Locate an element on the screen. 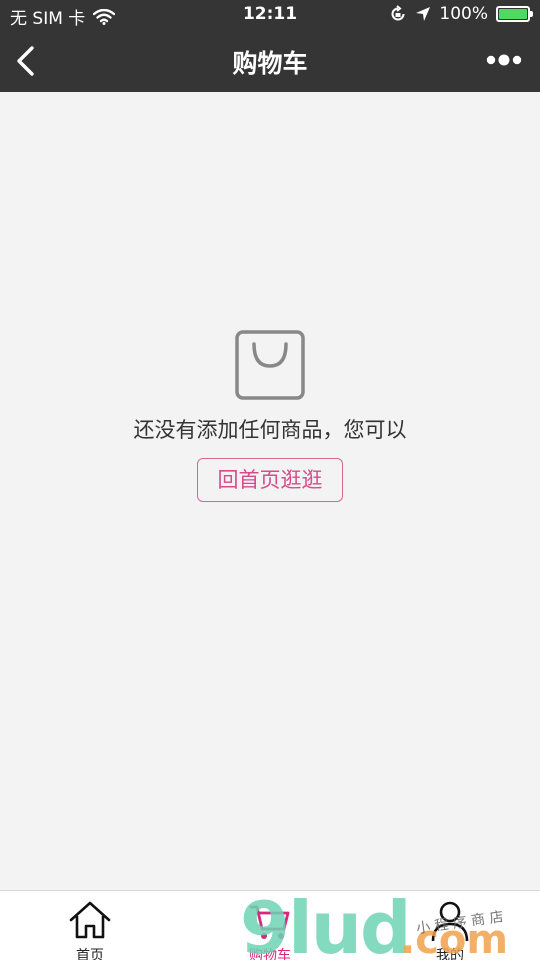  status-bar: 无 SIM 卡 12:11 100% is located at coordinates (270, 15).